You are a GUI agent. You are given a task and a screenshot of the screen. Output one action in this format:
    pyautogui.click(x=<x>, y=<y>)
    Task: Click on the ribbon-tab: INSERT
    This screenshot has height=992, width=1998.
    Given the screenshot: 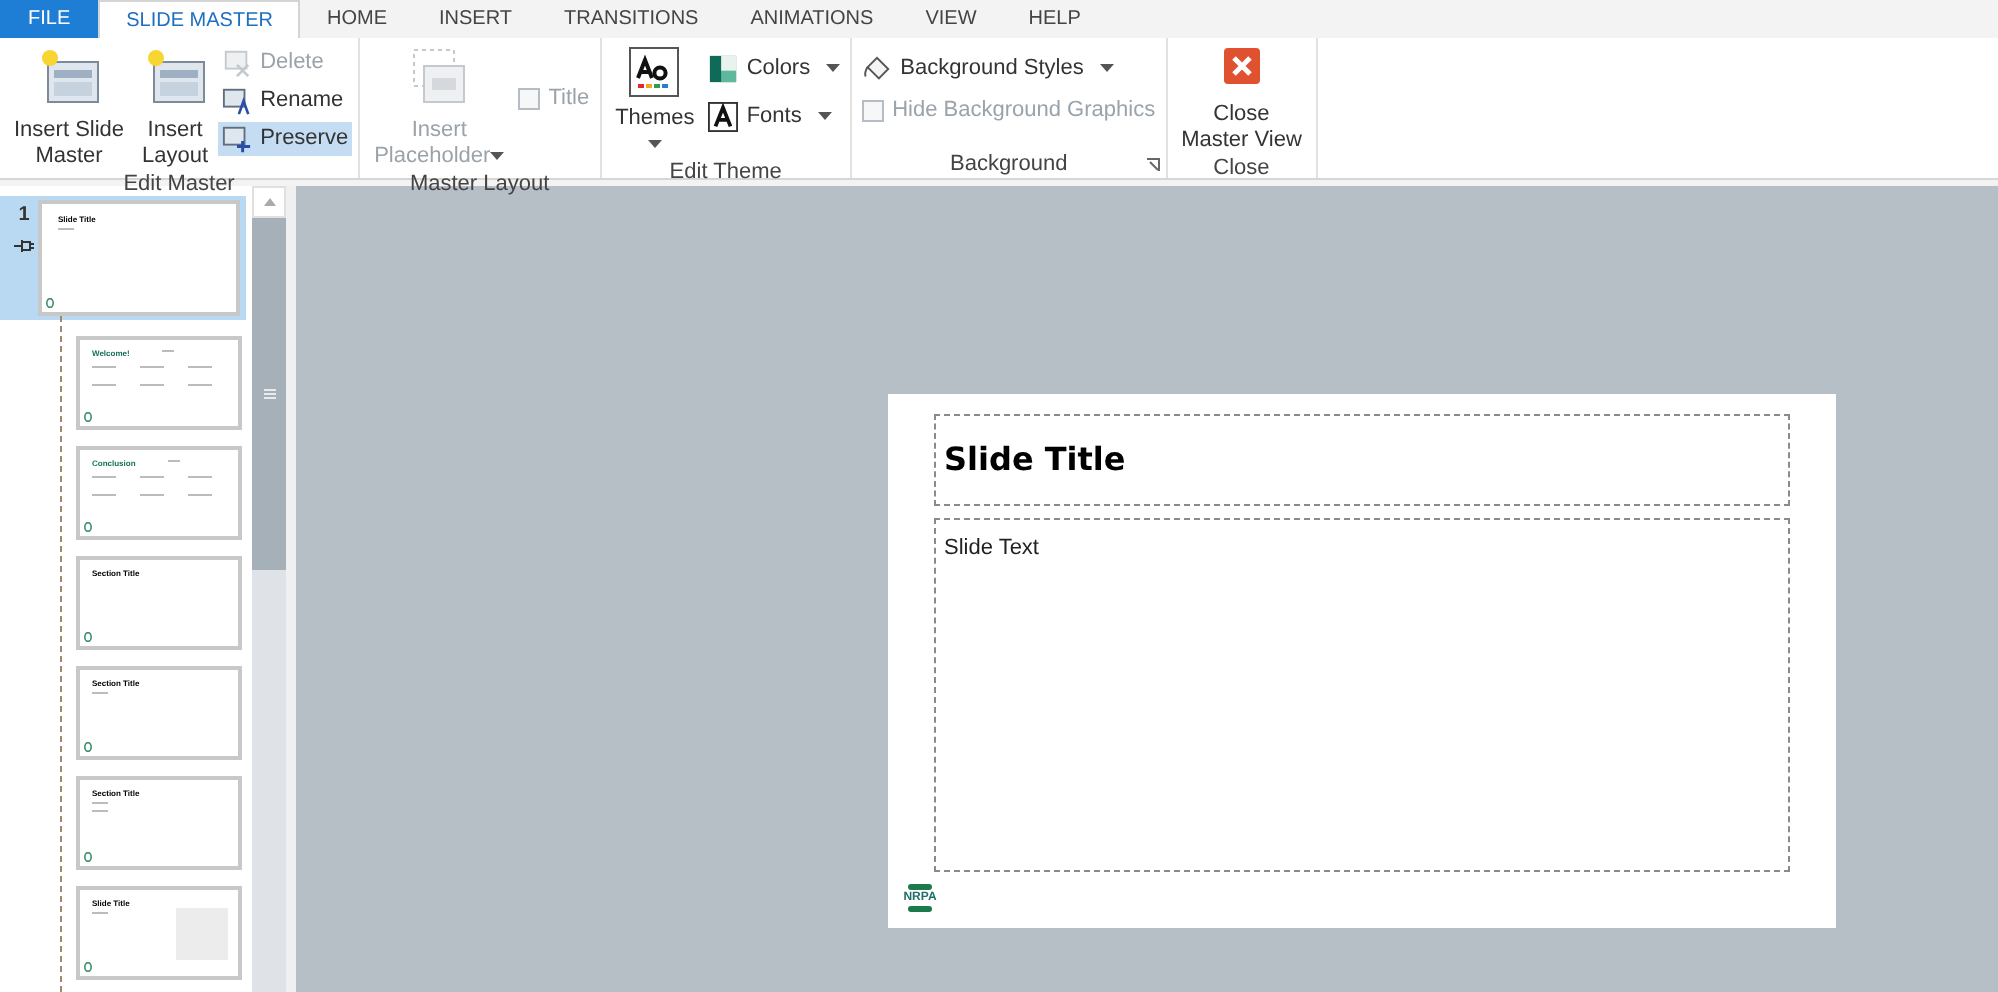 What is the action you would take?
    pyautogui.click(x=475, y=19)
    